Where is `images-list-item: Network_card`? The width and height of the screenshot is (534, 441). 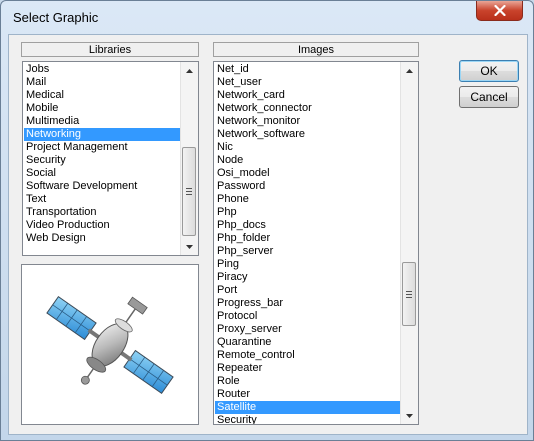 images-list-item: Network_card is located at coordinates (308, 95).